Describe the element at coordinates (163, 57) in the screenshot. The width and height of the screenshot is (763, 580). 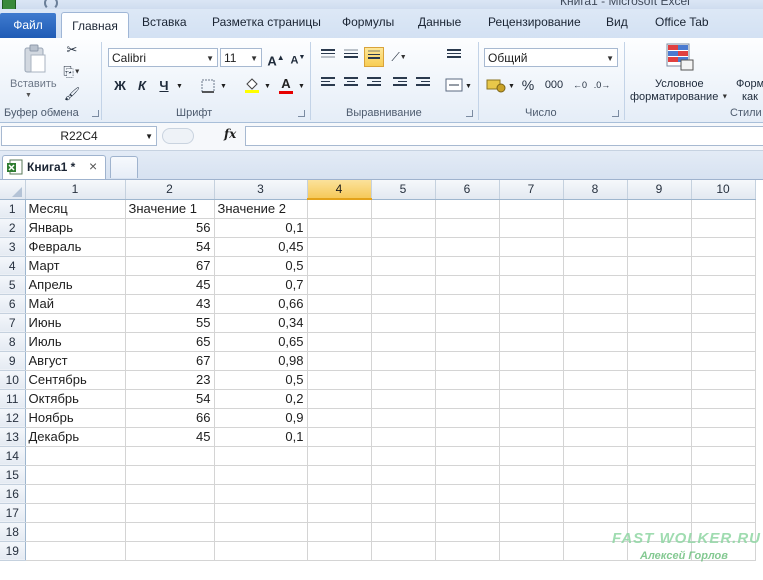
I see `font-name-select: Calibri ▼` at that location.